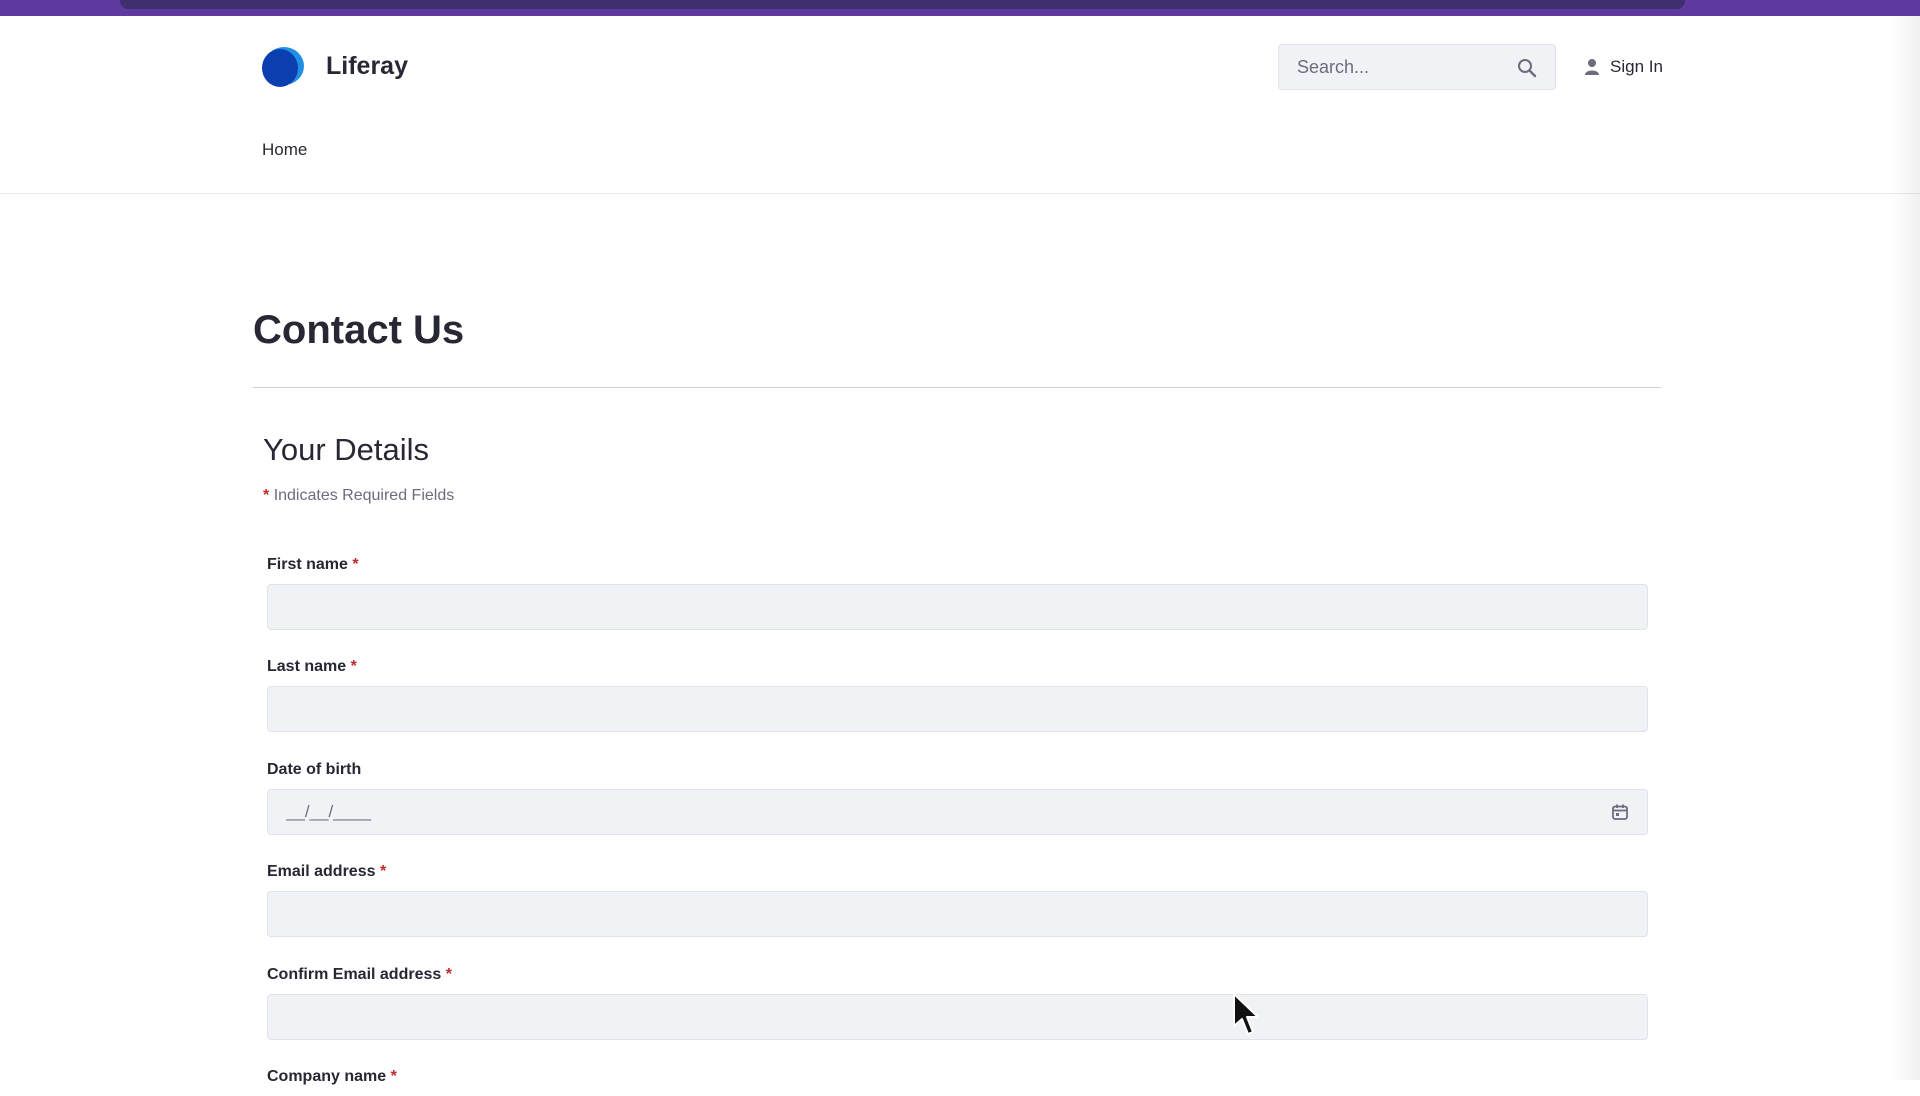  What do you see at coordinates (902, 4) in the screenshot?
I see `browser-top-strip-inner` at bounding box center [902, 4].